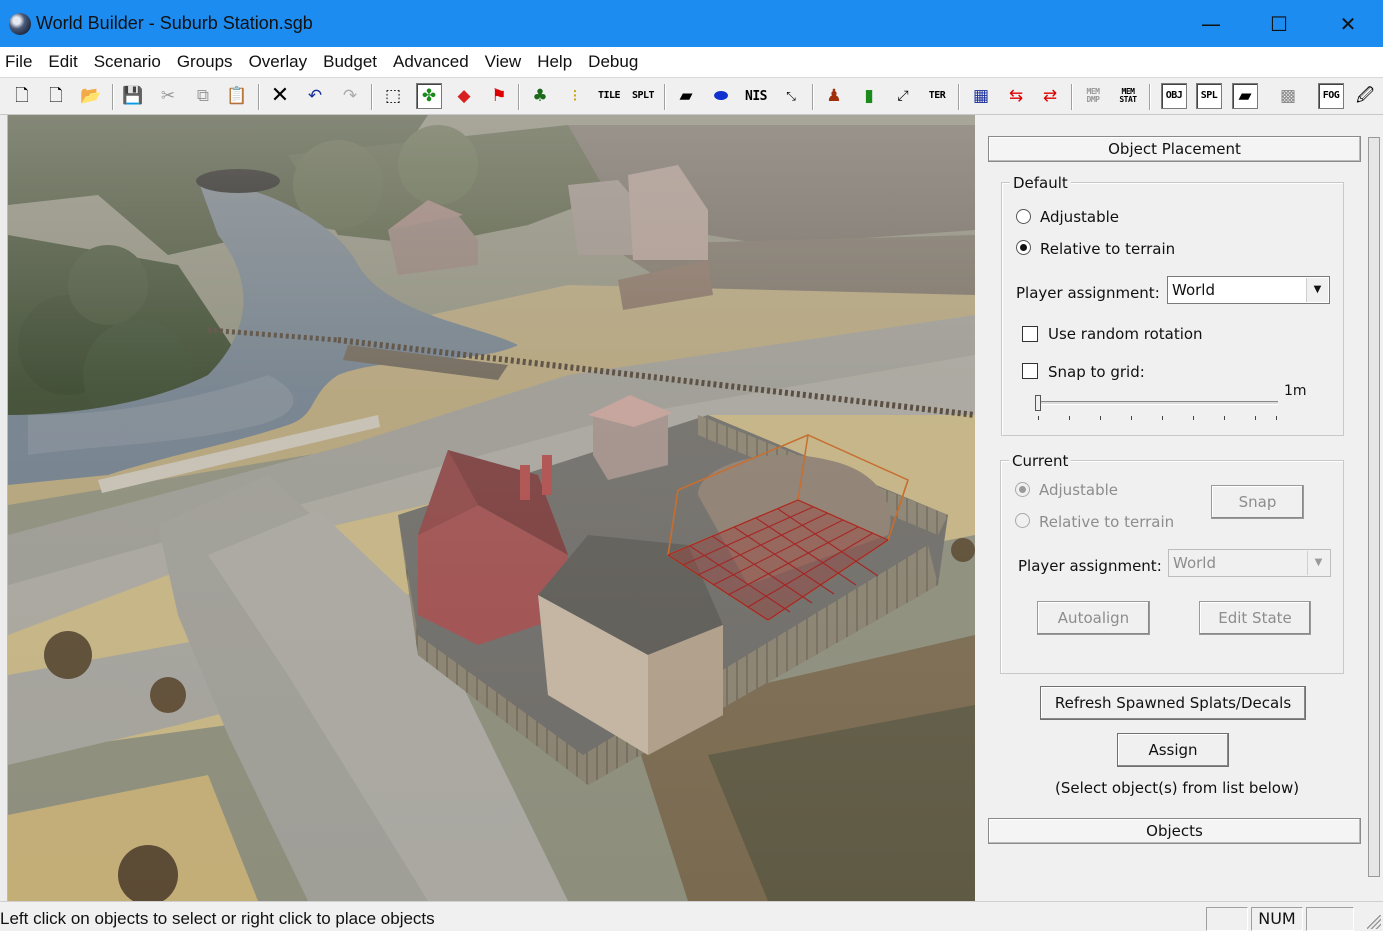 The height and width of the screenshot is (931, 1383). Describe the element at coordinates (1194, 563) in the screenshot. I see `current-player-assignment-value: World` at that location.